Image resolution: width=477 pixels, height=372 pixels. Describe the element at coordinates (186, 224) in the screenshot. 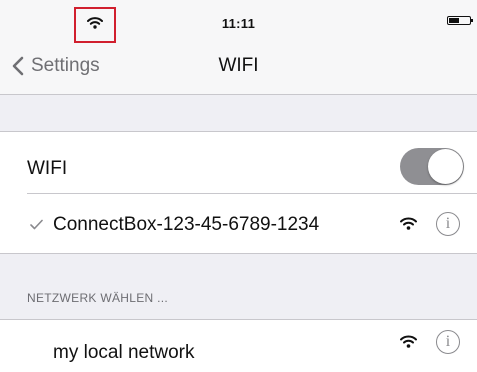

I see `connected-network-name: ConnectBox-123-45-6789-1234` at that location.